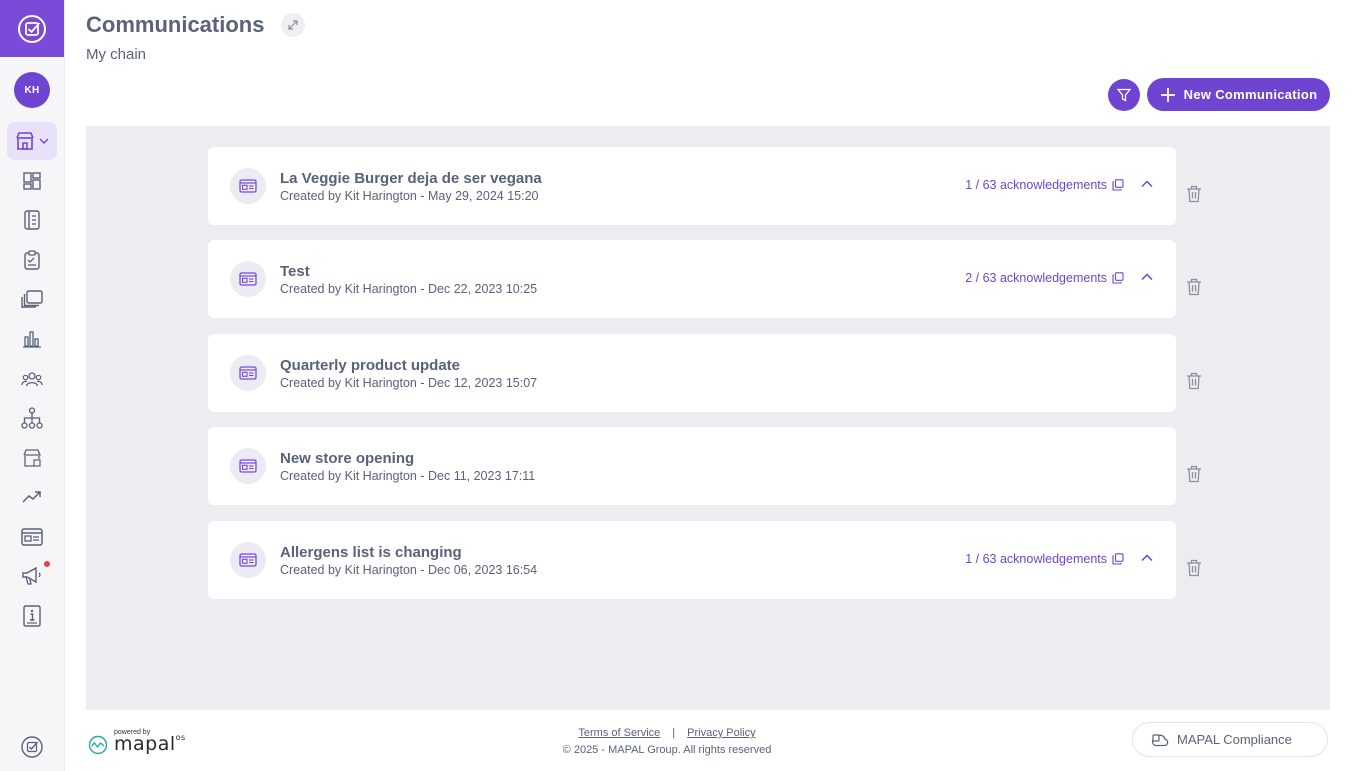 The width and height of the screenshot is (1351, 771). I want to click on sidebar: KH, so click(32, 385).